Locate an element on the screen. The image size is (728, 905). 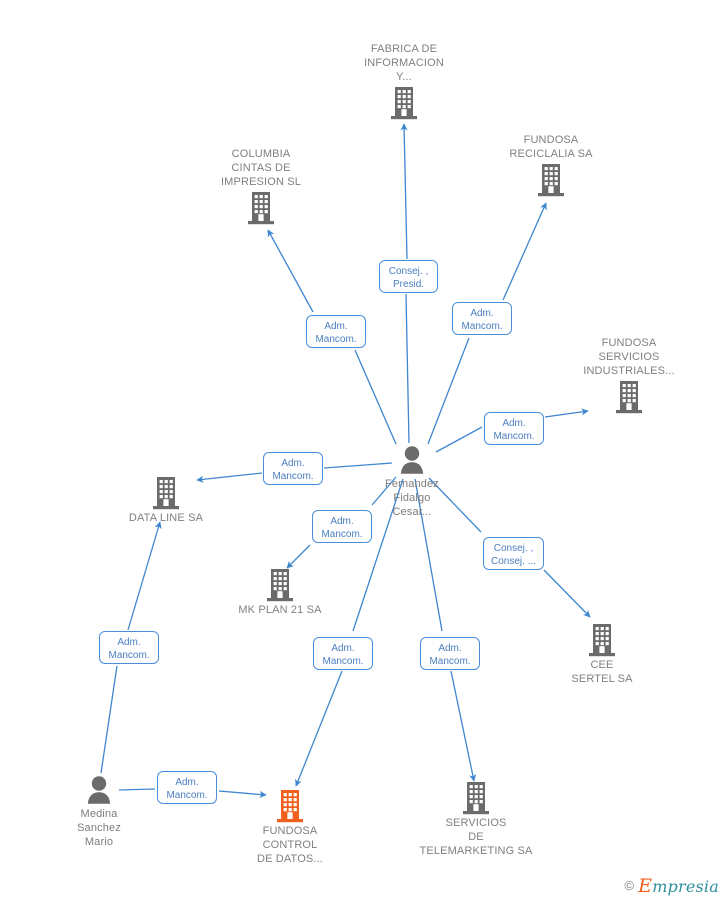
edge-label-e-control-datos: Adm. Mancom. is located at coordinates (343, 653).